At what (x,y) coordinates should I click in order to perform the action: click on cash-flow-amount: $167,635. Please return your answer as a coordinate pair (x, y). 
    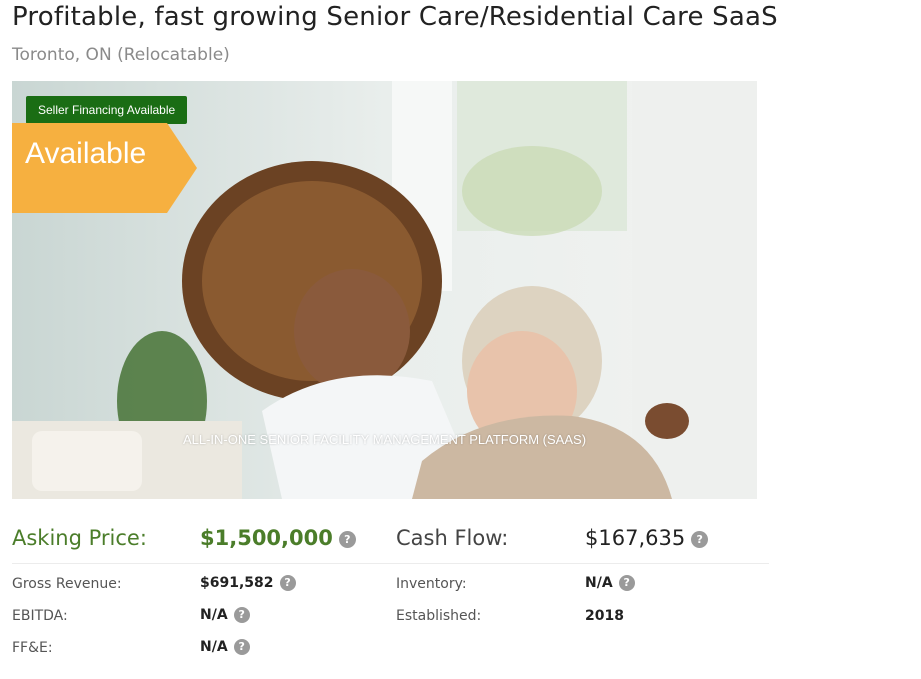
    Looking at the image, I should click on (635, 538).